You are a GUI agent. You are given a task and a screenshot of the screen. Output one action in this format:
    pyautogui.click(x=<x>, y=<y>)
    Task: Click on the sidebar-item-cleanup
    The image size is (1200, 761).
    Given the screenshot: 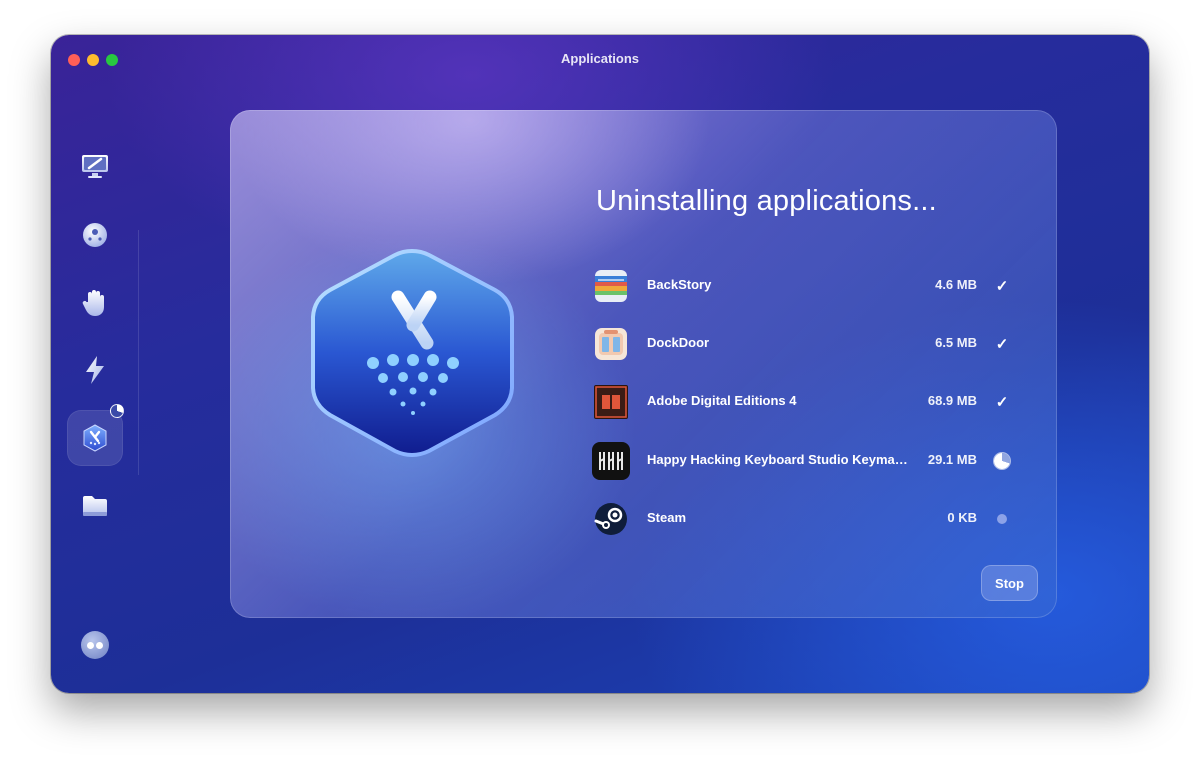 What is the action you would take?
    pyautogui.click(x=95, y=166)
    